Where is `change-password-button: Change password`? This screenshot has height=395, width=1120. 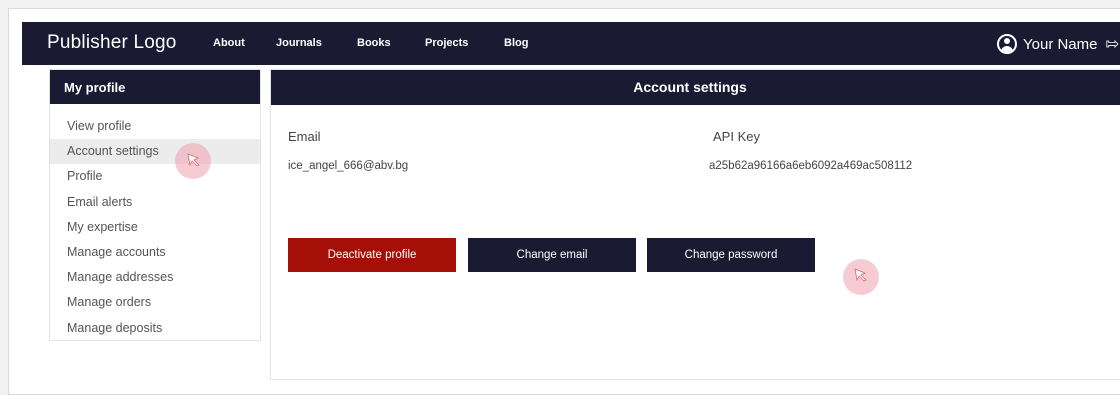 change-password-button: Change password is located at coordinates (731, 255).